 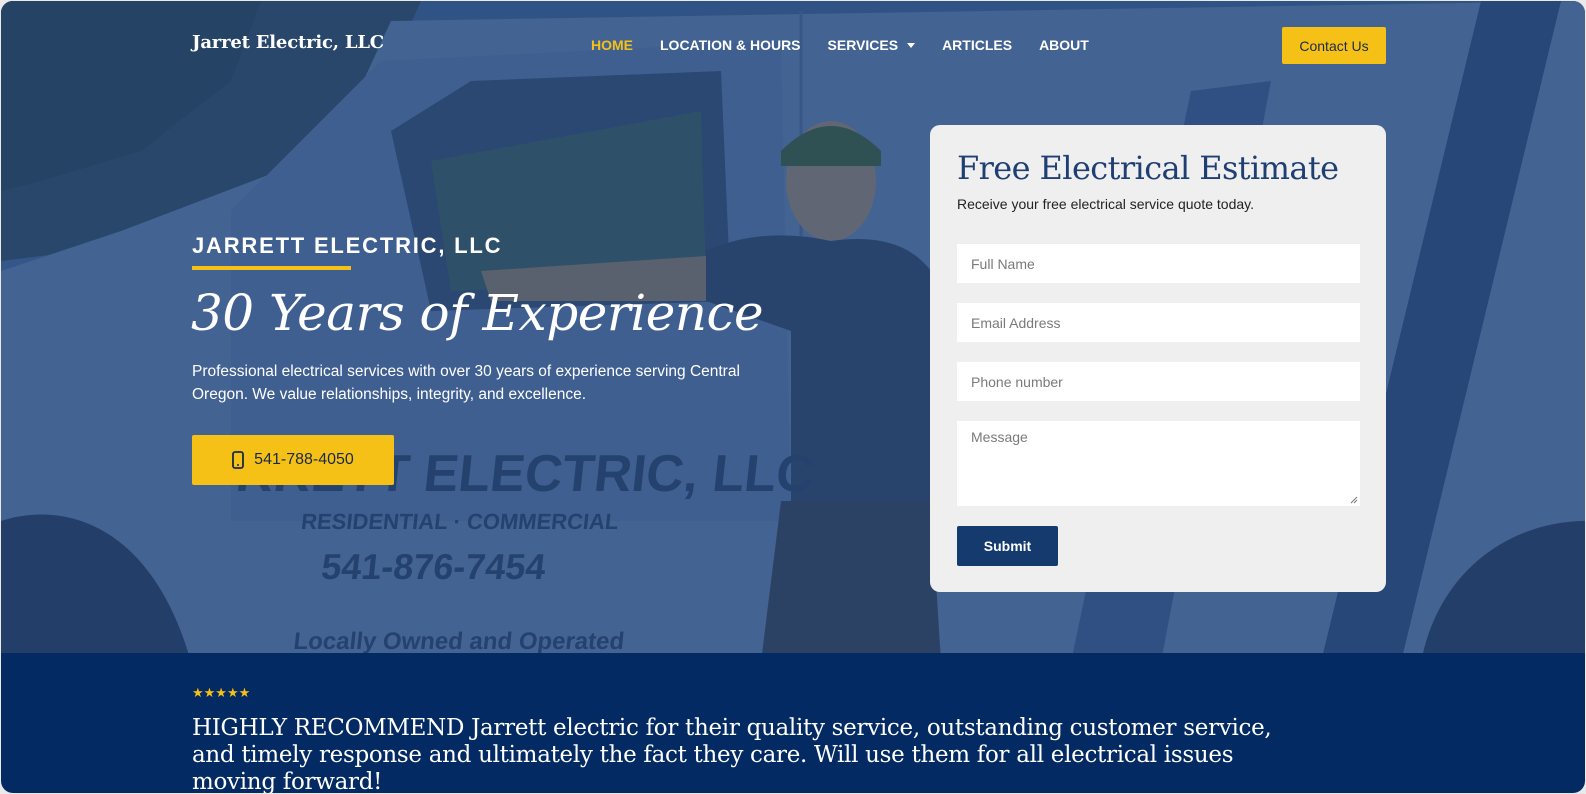 What do you see at coordinates (221, 693) in the screenshot?
I see `rating-stars: ★★★★★` at bounding box center [221, 693].